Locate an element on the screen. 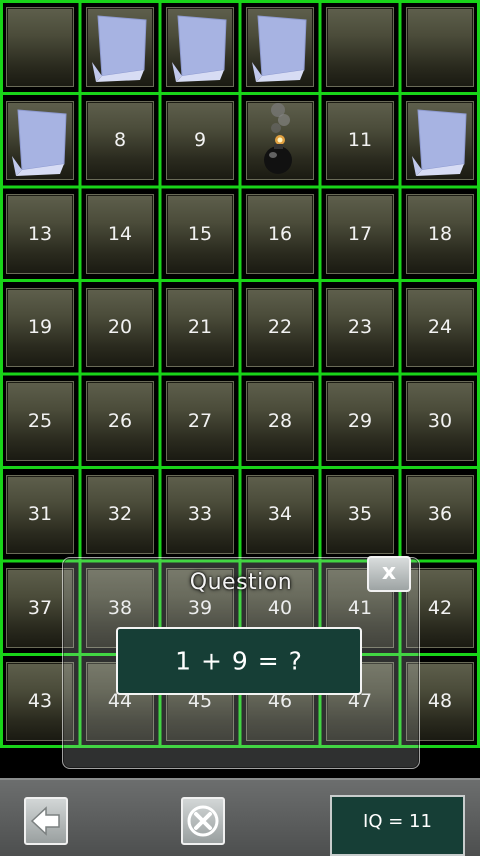  tile: 14 is located at coordinates (120, 234).